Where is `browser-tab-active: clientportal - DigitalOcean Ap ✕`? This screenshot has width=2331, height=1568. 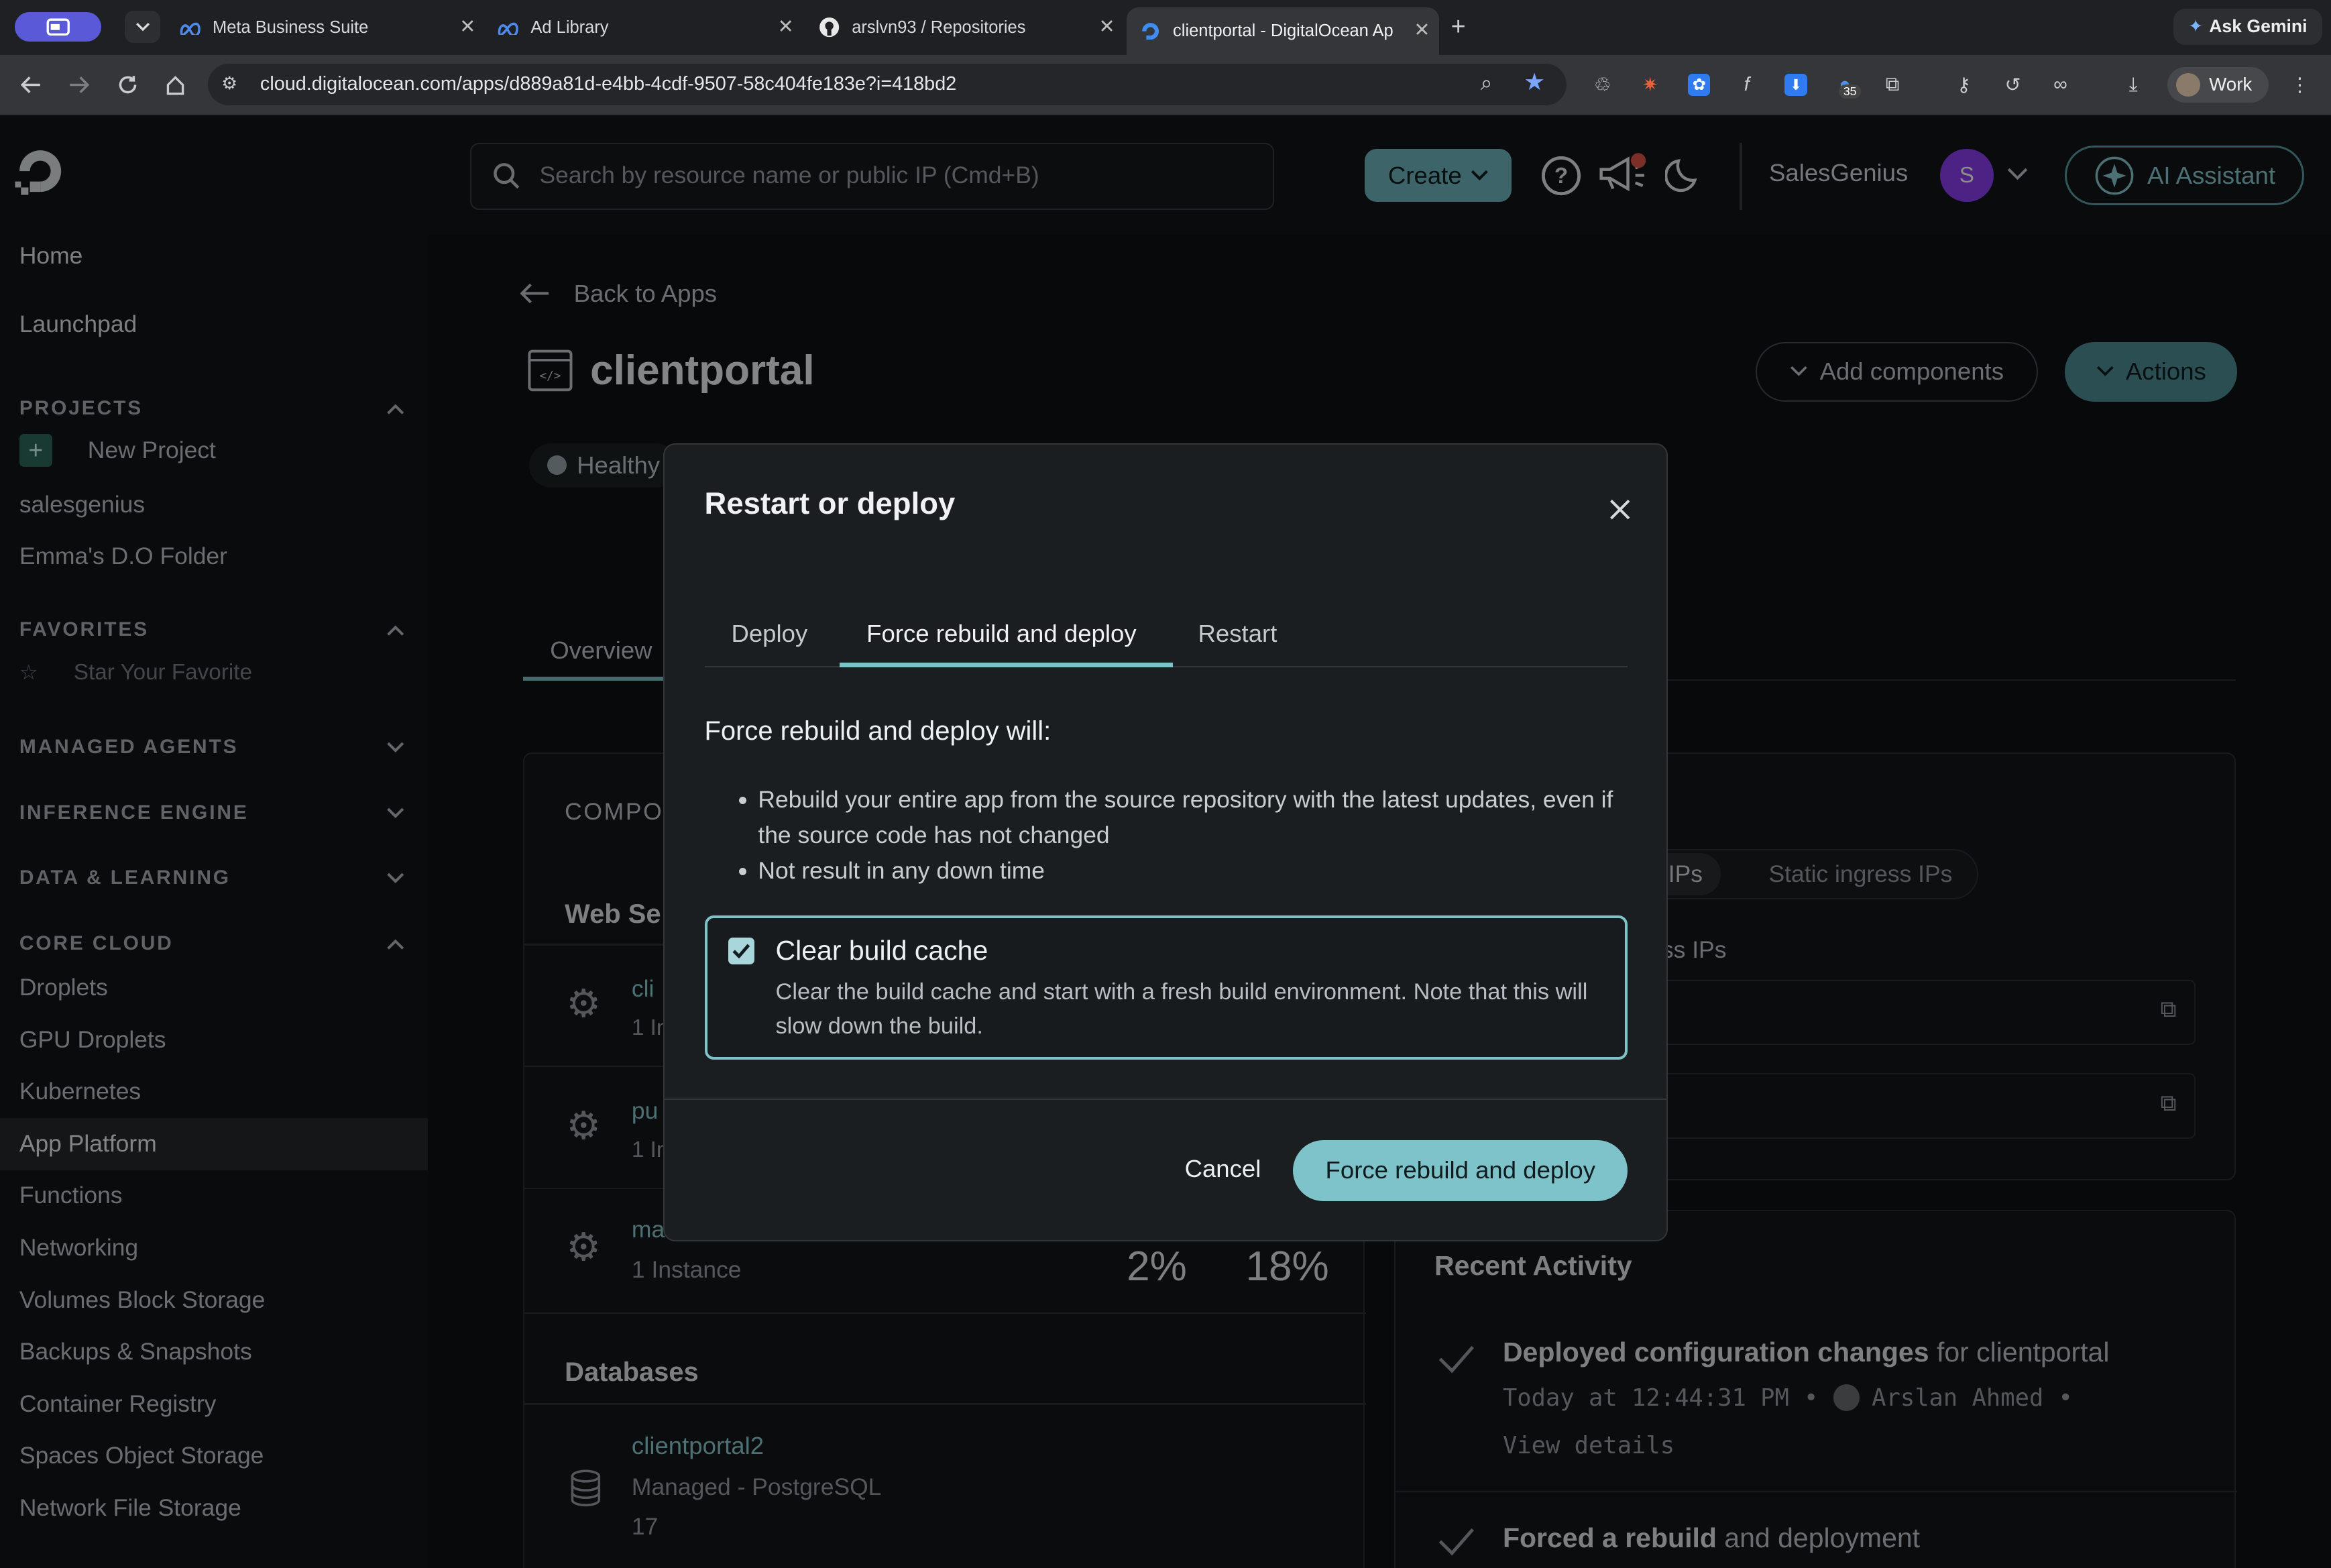 browser-tab-active: clientportal - DigitalOcean Ap ✕ is located at coordinates (1283, 31).